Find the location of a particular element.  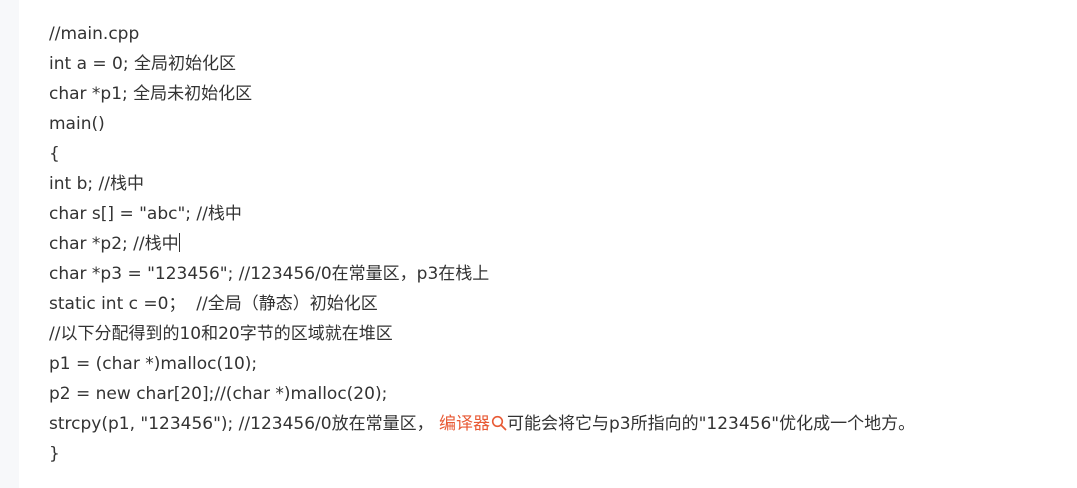

code-line-int-b: int b; //栈中 is located at coordinates (96, 184).